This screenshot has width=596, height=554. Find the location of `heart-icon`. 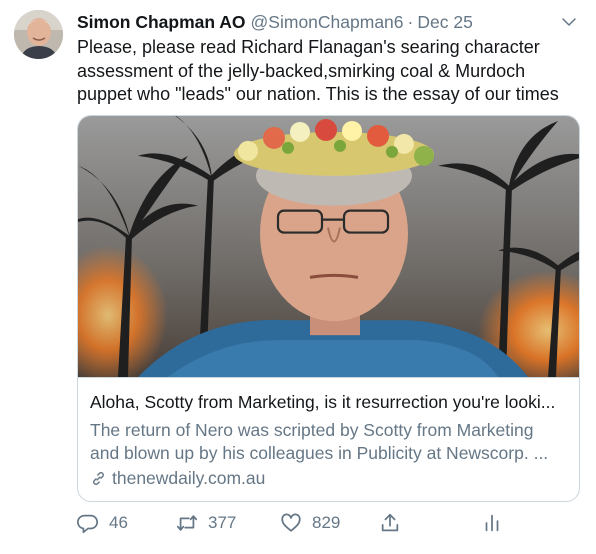

heart-icon is located at coordinates (291, 522).